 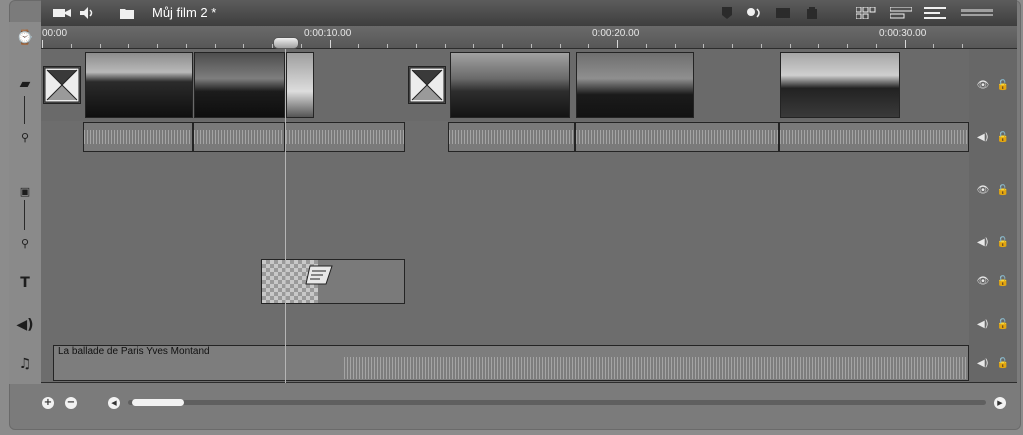 What do you see at coordinates (25, 38) in the screenshot?
I see `clock-icon: ⌚` at bounding box center [25, 38].